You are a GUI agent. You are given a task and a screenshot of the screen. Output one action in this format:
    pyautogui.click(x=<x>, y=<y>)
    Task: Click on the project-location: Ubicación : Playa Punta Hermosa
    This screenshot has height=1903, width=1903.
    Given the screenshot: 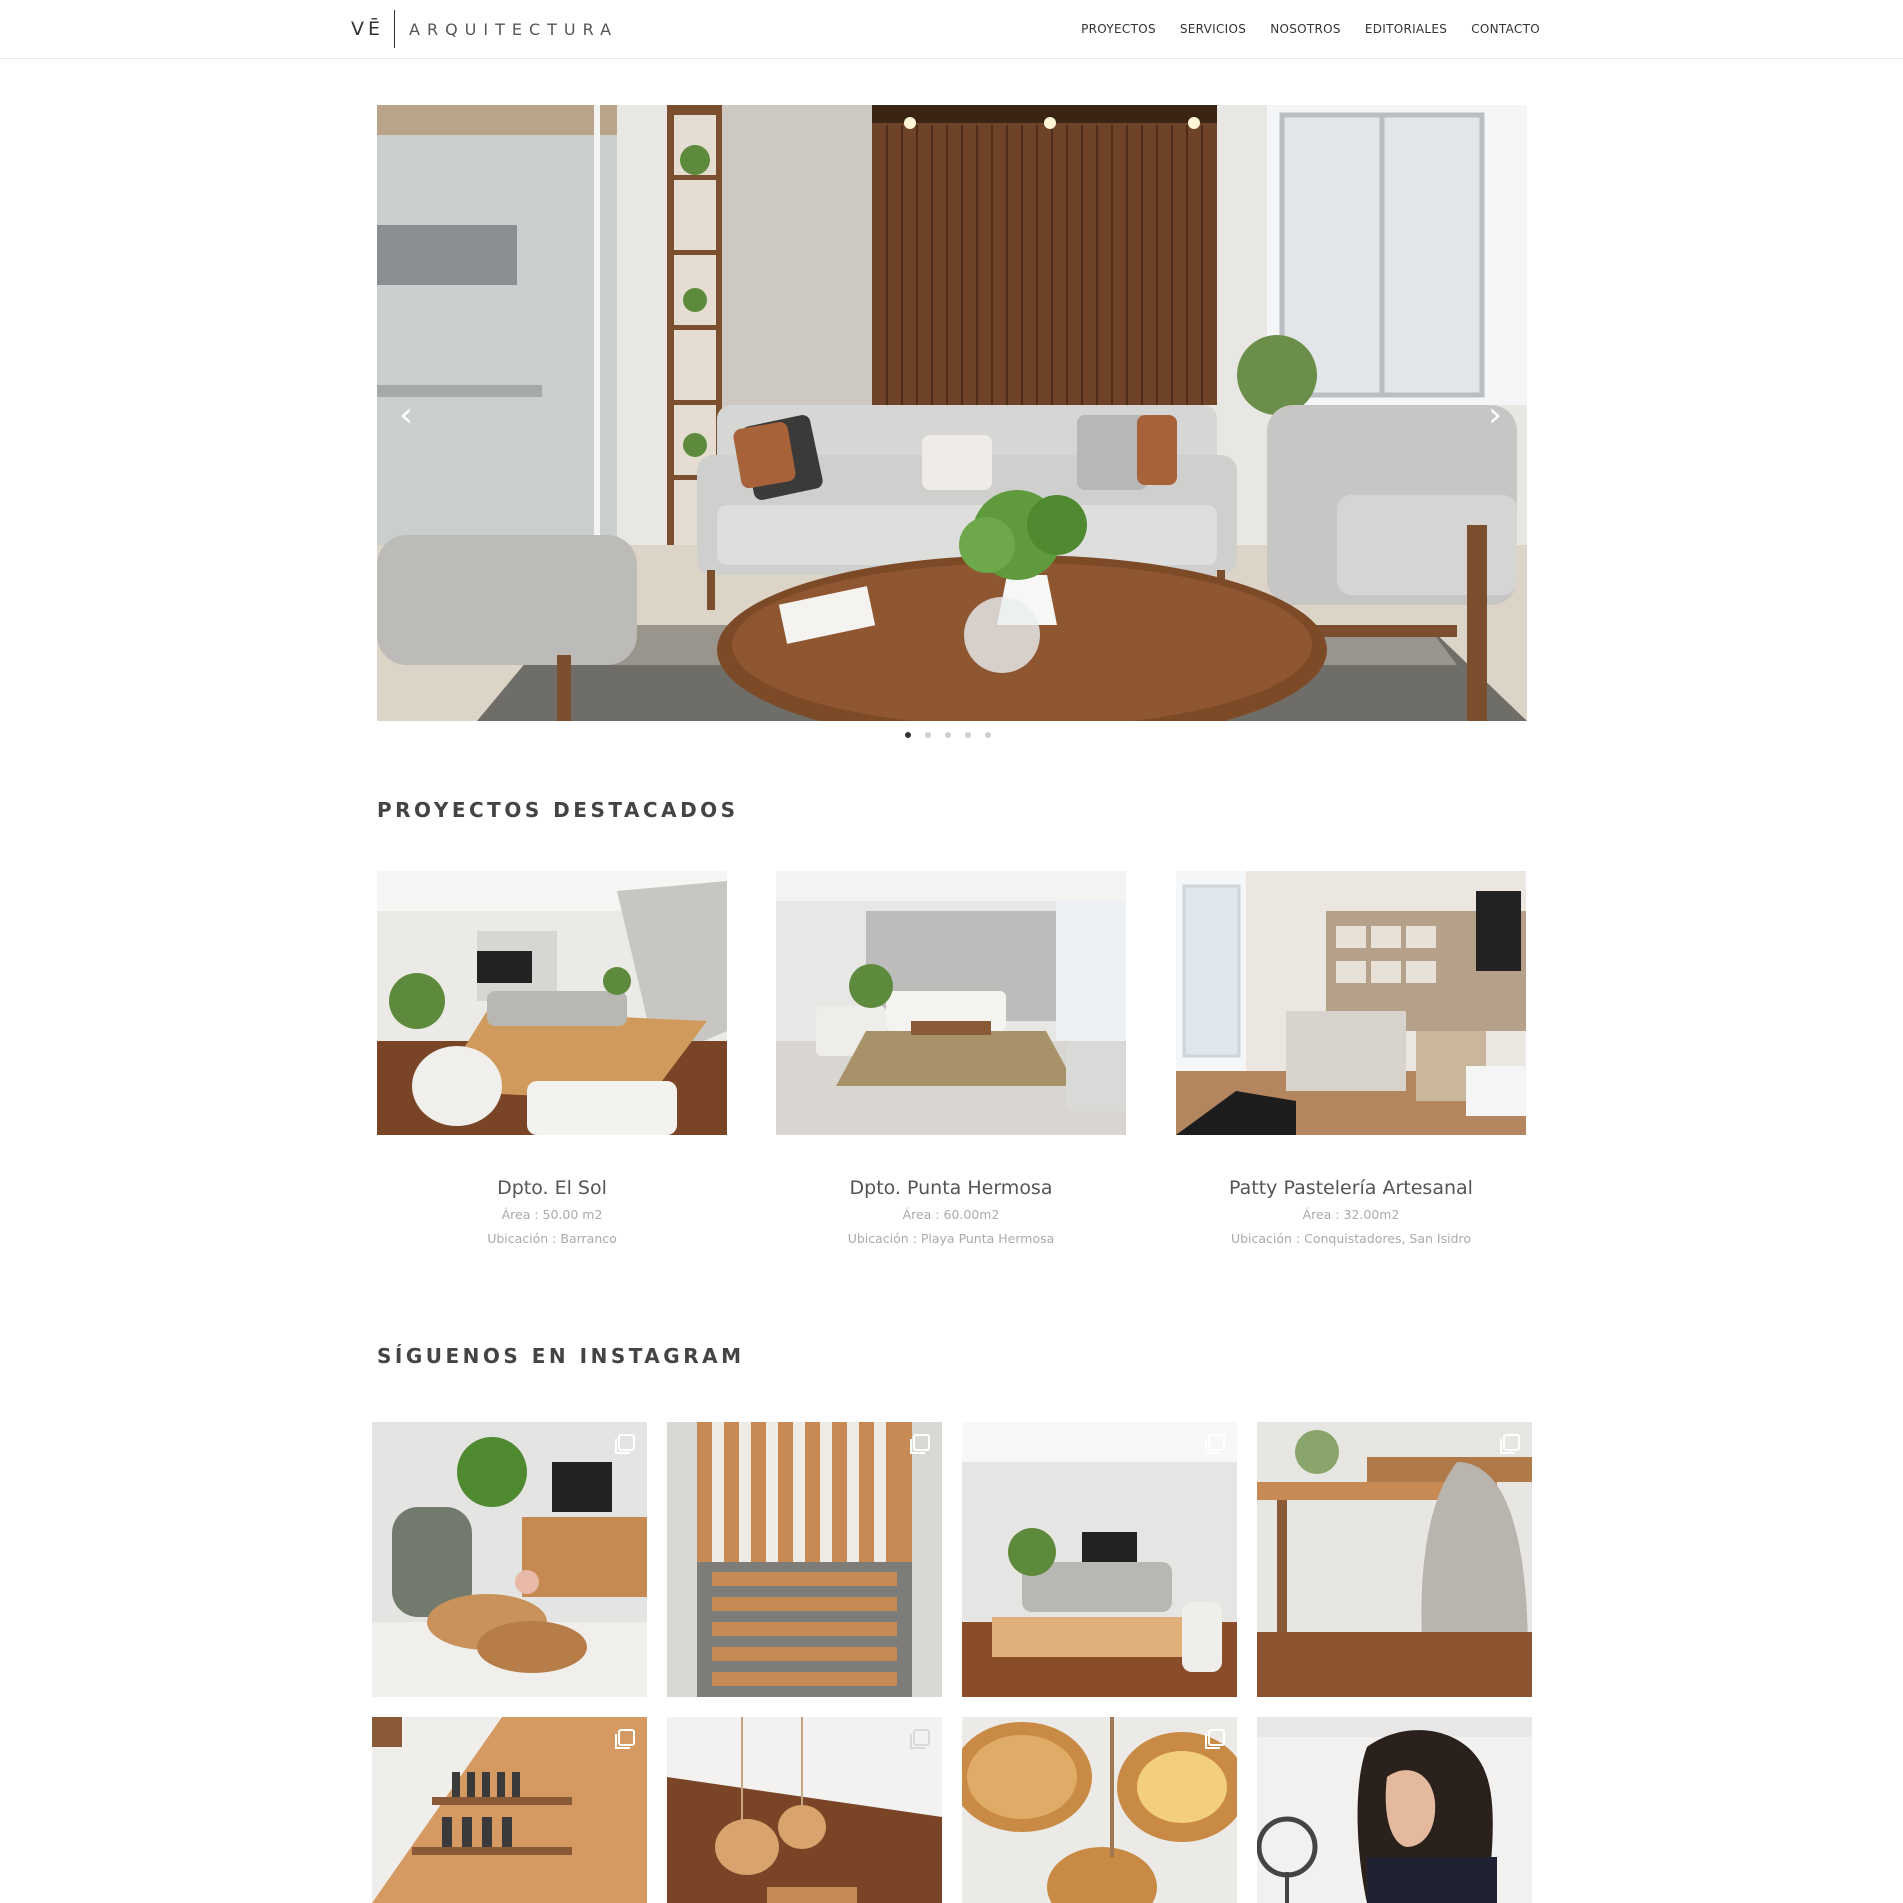 What is the action you would take?
    pyautogui.click(x=951, y=1238)
    